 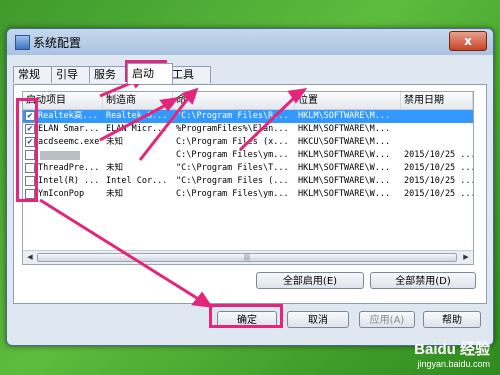 I want to click on apply-button: 应用(A), so click(x=387, y=319).